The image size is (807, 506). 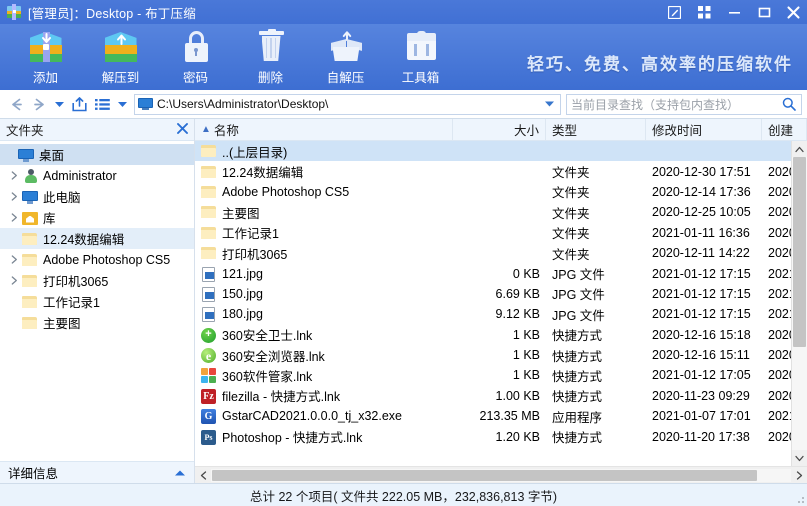 I want to click on cell-modified: 2021-01-12 17:15, so click(x=701, y=273).